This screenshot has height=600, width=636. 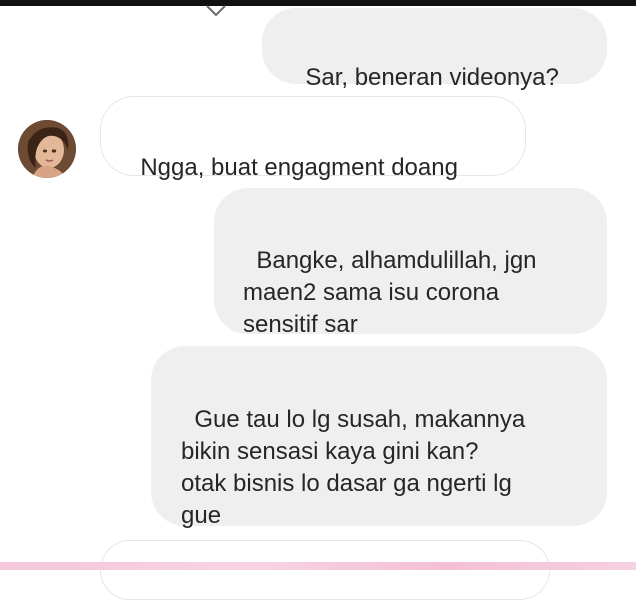 What do you see at coordinates (299, 167) in the screenshot?
I see `message-text: Ngga, buat engagment doang` at bounding box center [299, 167].